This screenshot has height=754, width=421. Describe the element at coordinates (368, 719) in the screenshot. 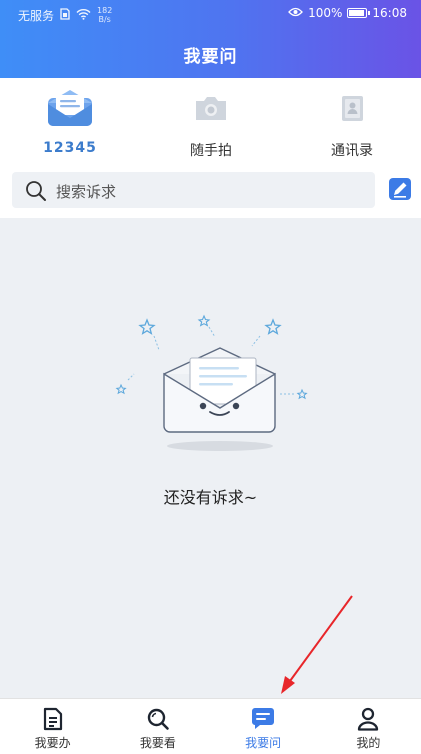

I see `person-icon` at that location.